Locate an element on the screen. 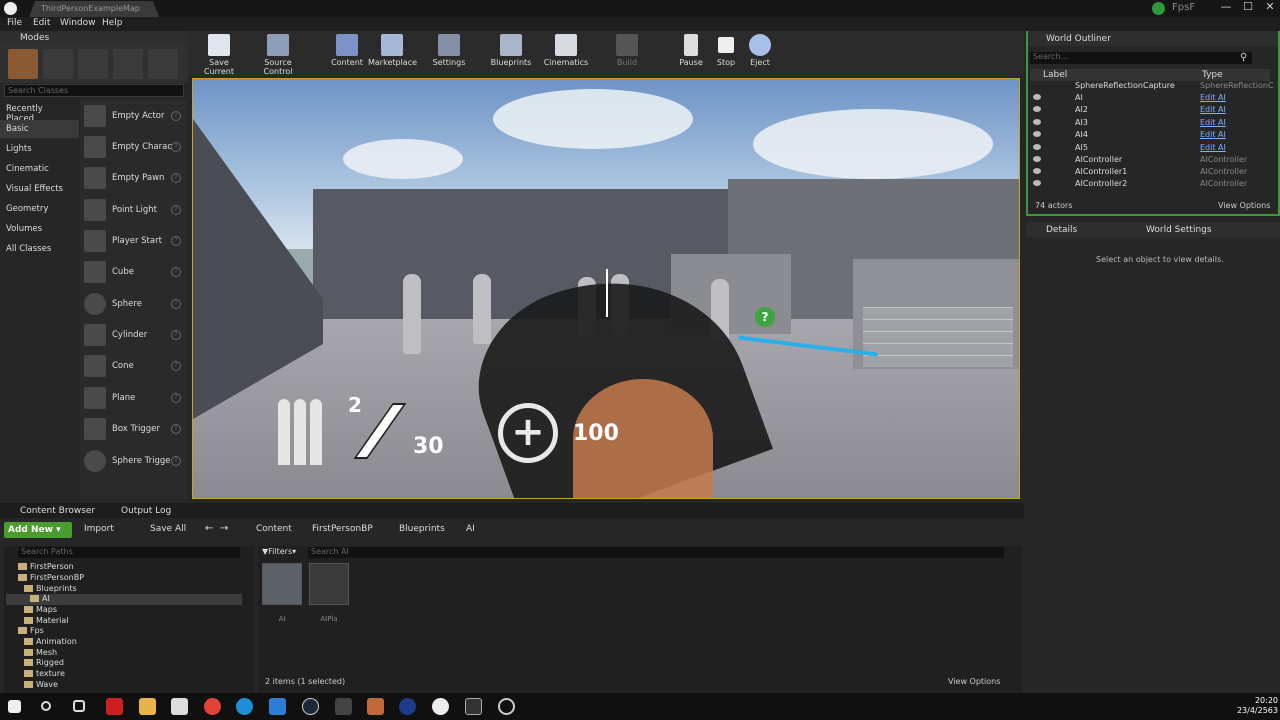  breadcrumb-ai: AI is located at coordinates (470, 529).